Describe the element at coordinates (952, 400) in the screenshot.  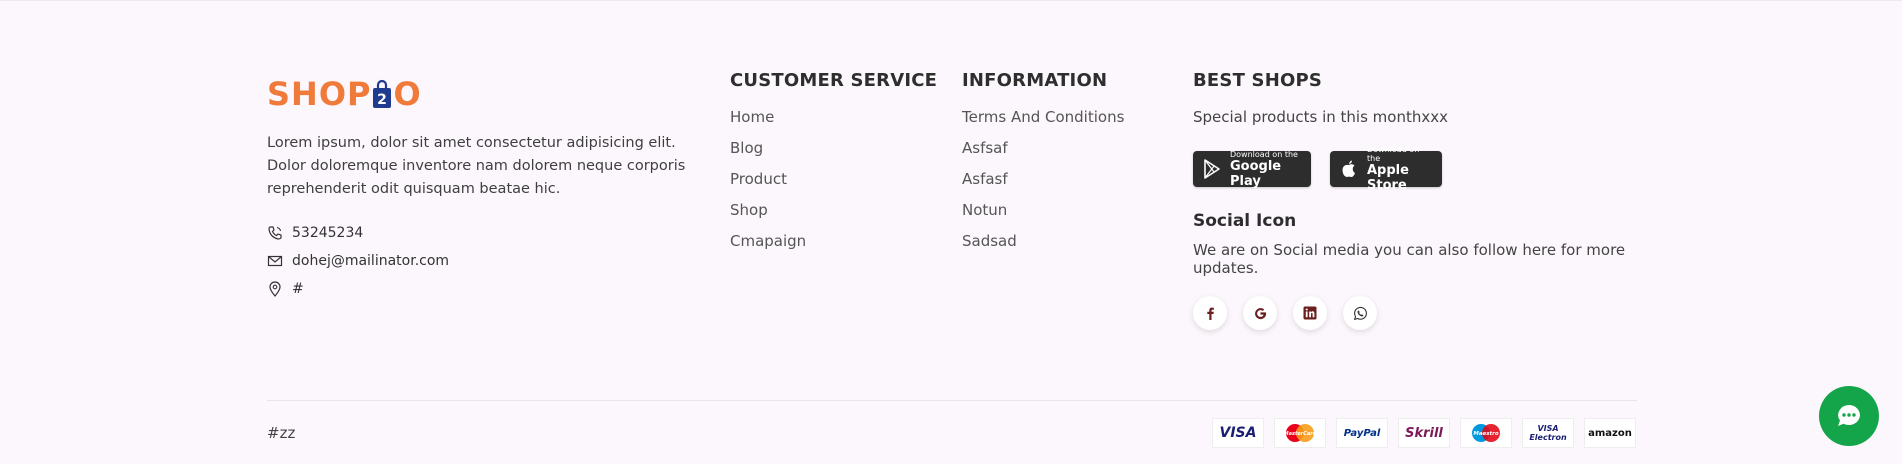
I see `footer-divider` at that location.